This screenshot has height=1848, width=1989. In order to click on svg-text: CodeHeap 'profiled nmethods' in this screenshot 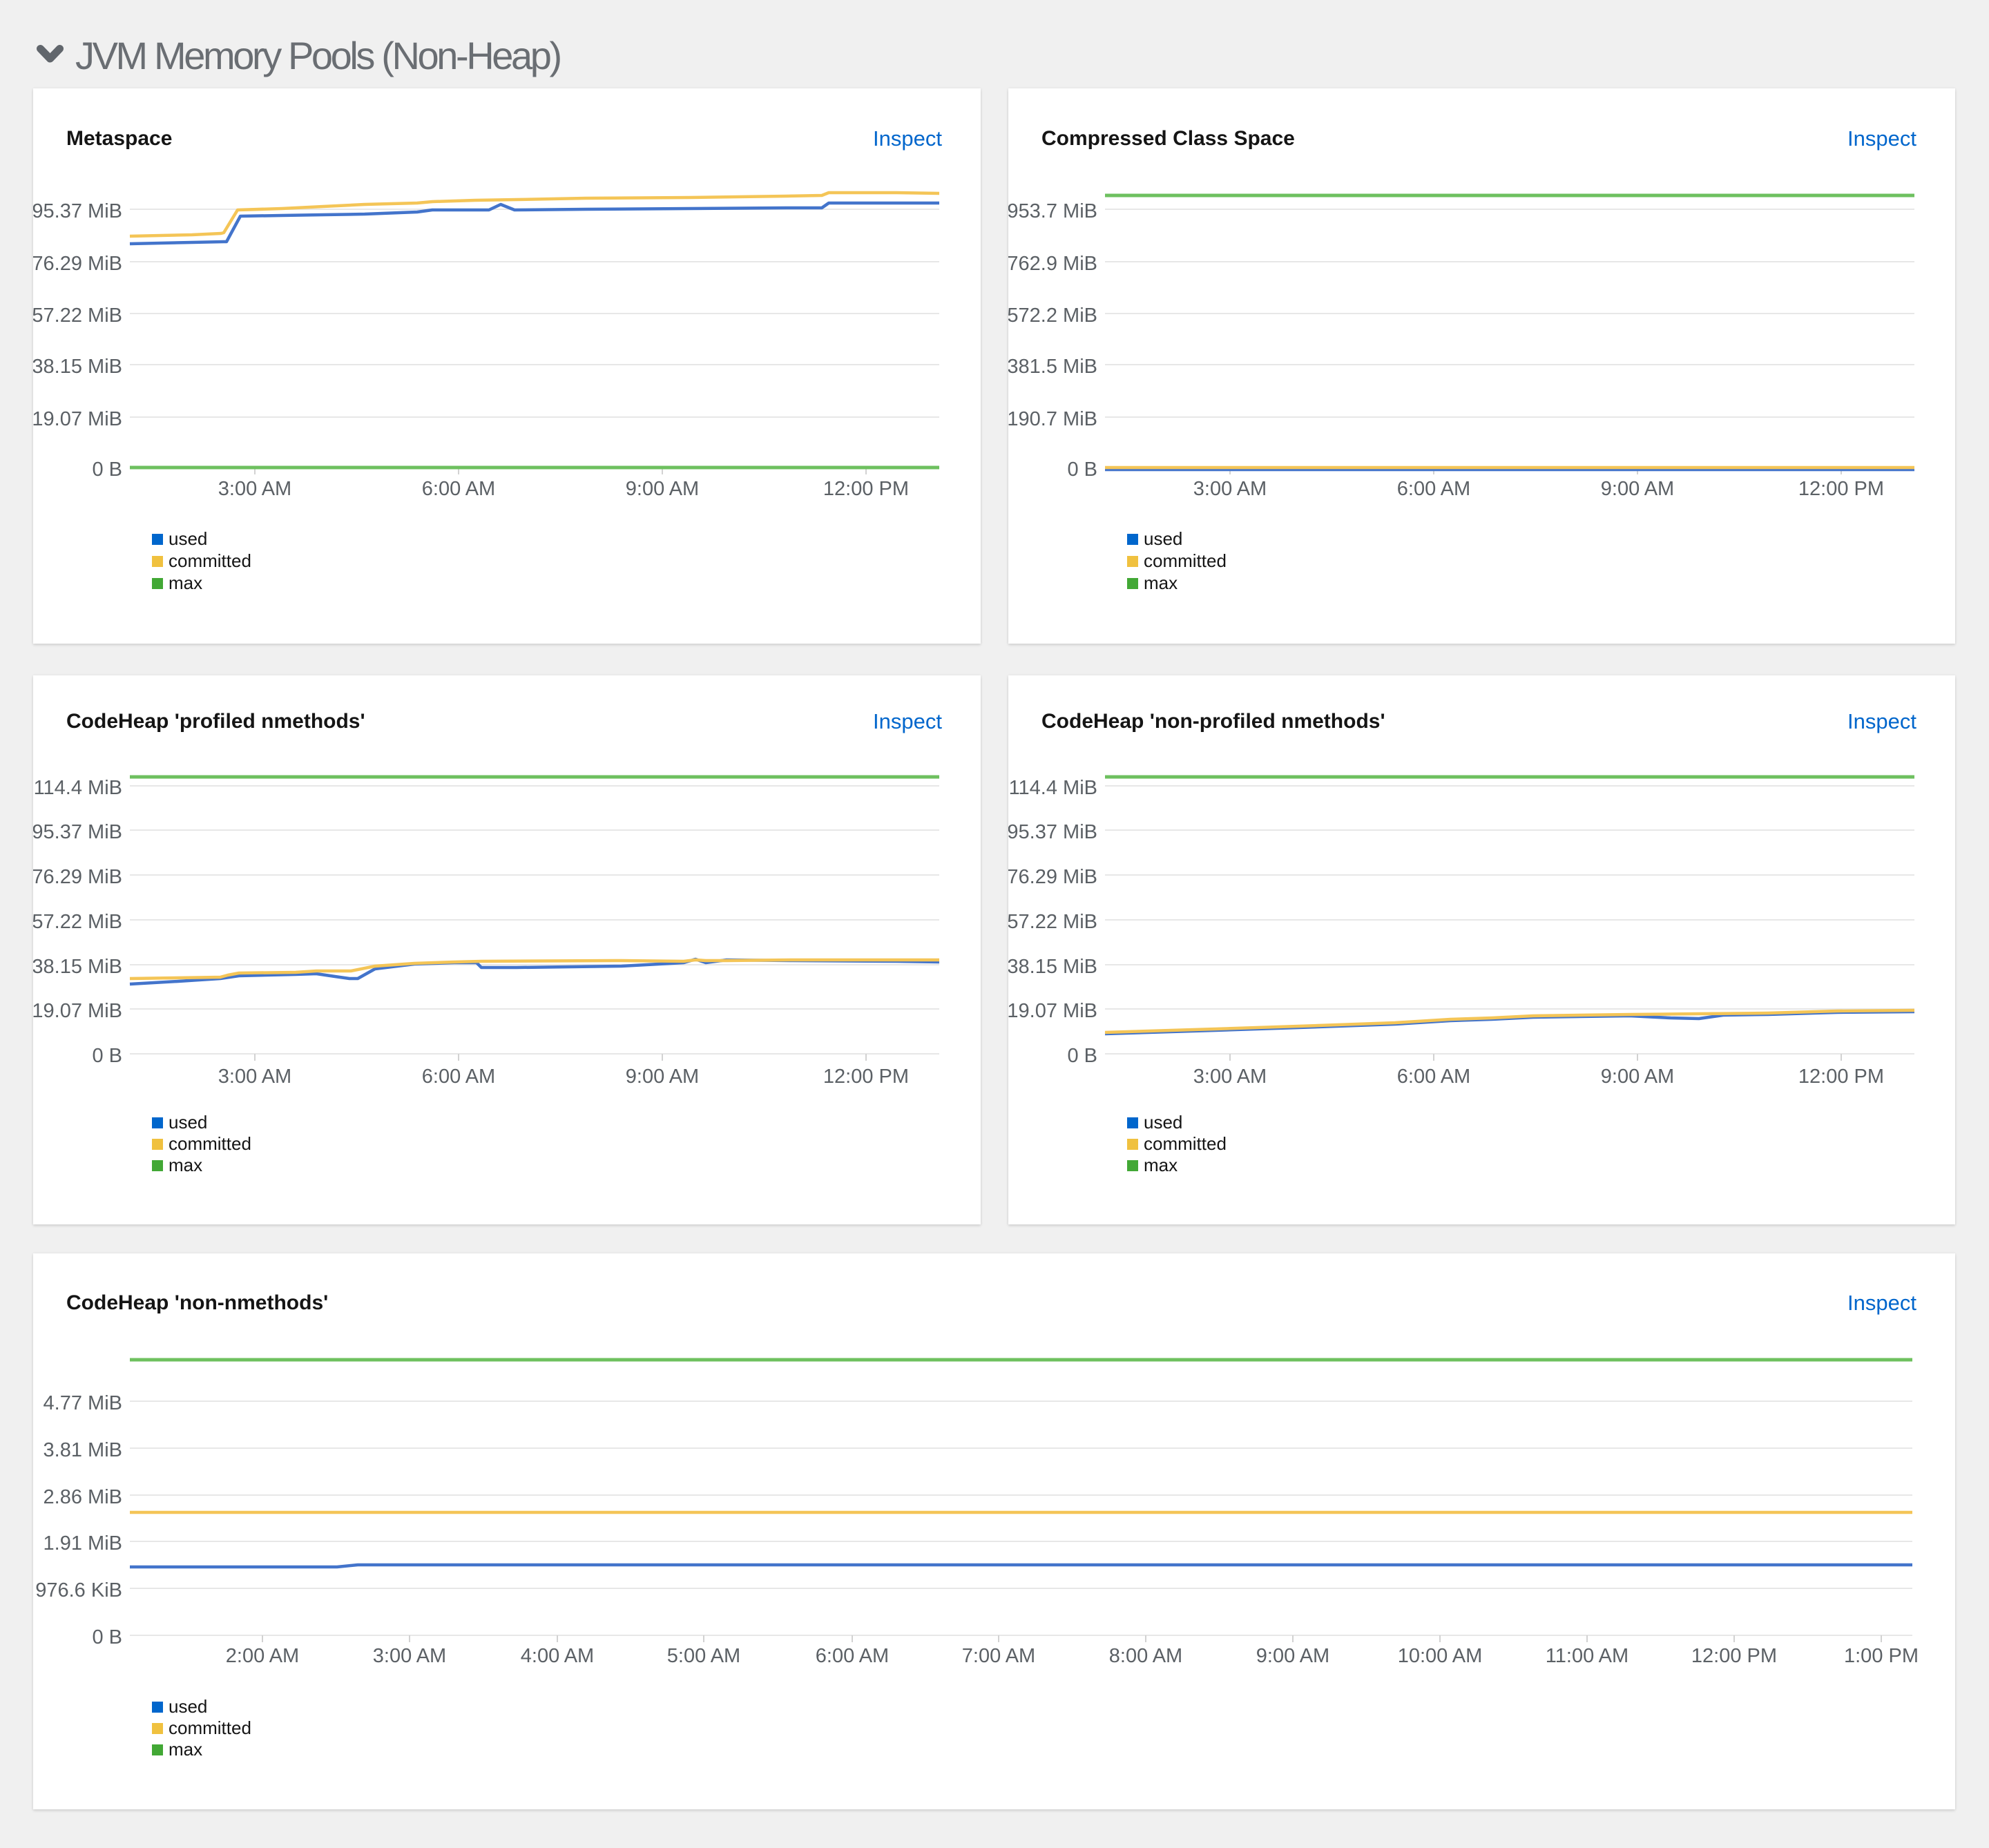, I will do `click(215, 721)`.